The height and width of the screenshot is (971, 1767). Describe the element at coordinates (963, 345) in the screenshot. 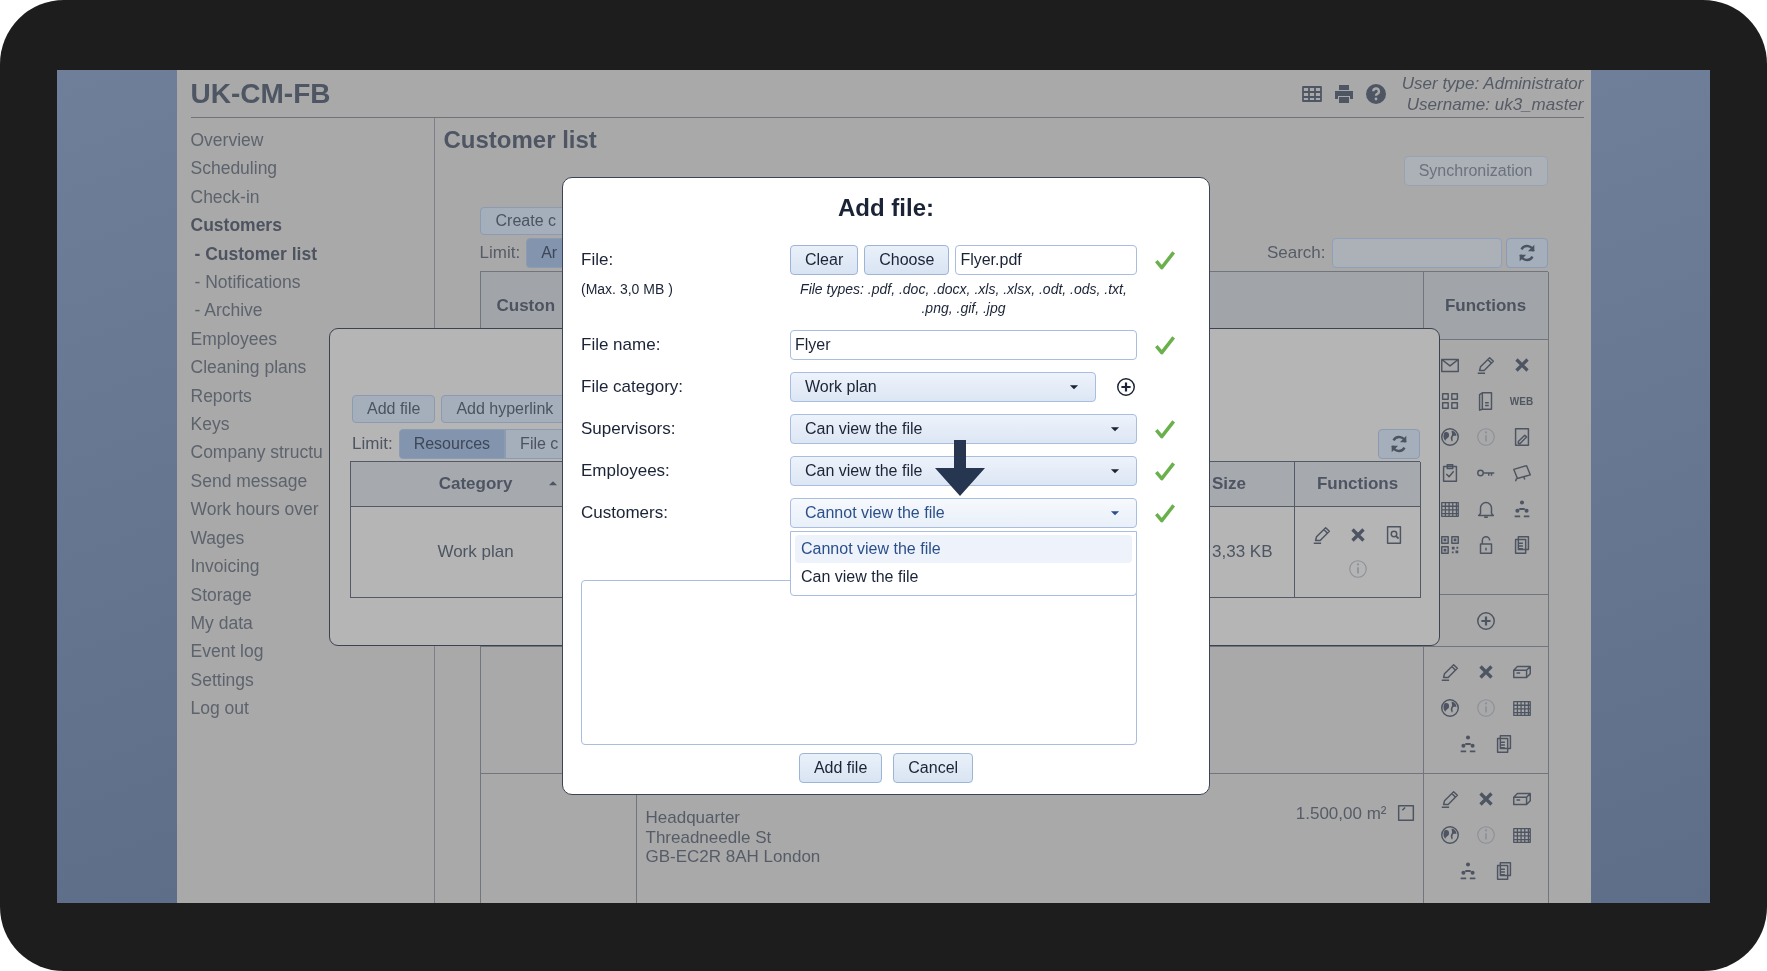

I see `text-field: Flyer` at that location.